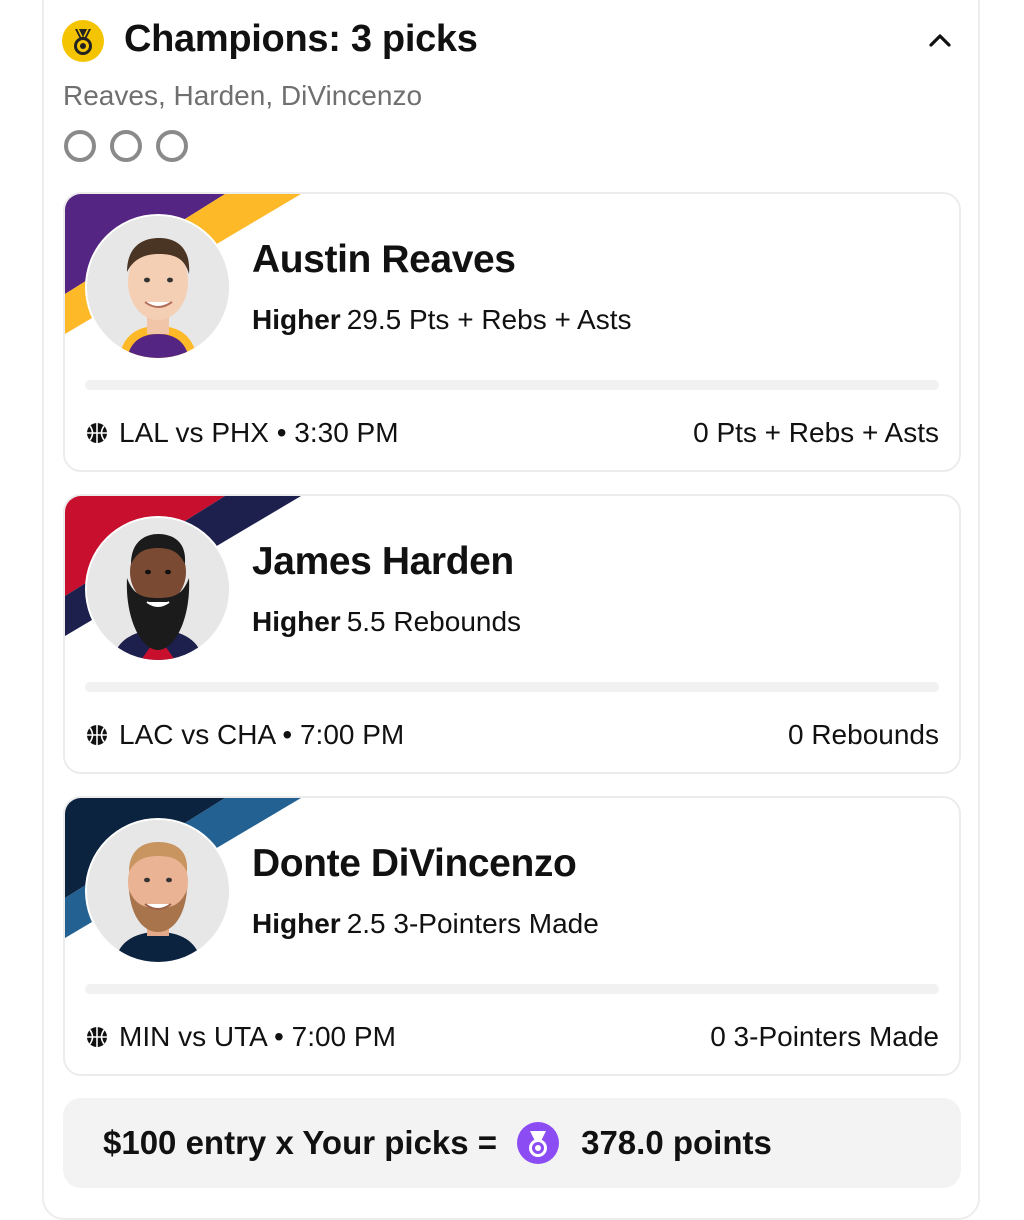  I want to click on pick-line: Higher 2.5 3-Pointers Made, so click(425, 924).